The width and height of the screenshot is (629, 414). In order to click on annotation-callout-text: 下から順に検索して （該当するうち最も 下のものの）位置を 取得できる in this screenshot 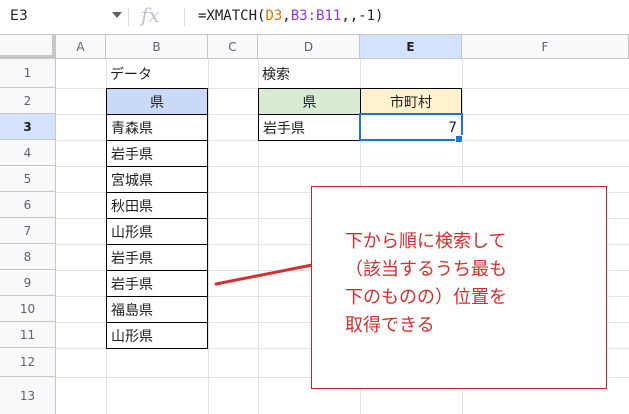, I will do `click(470, 284)`.